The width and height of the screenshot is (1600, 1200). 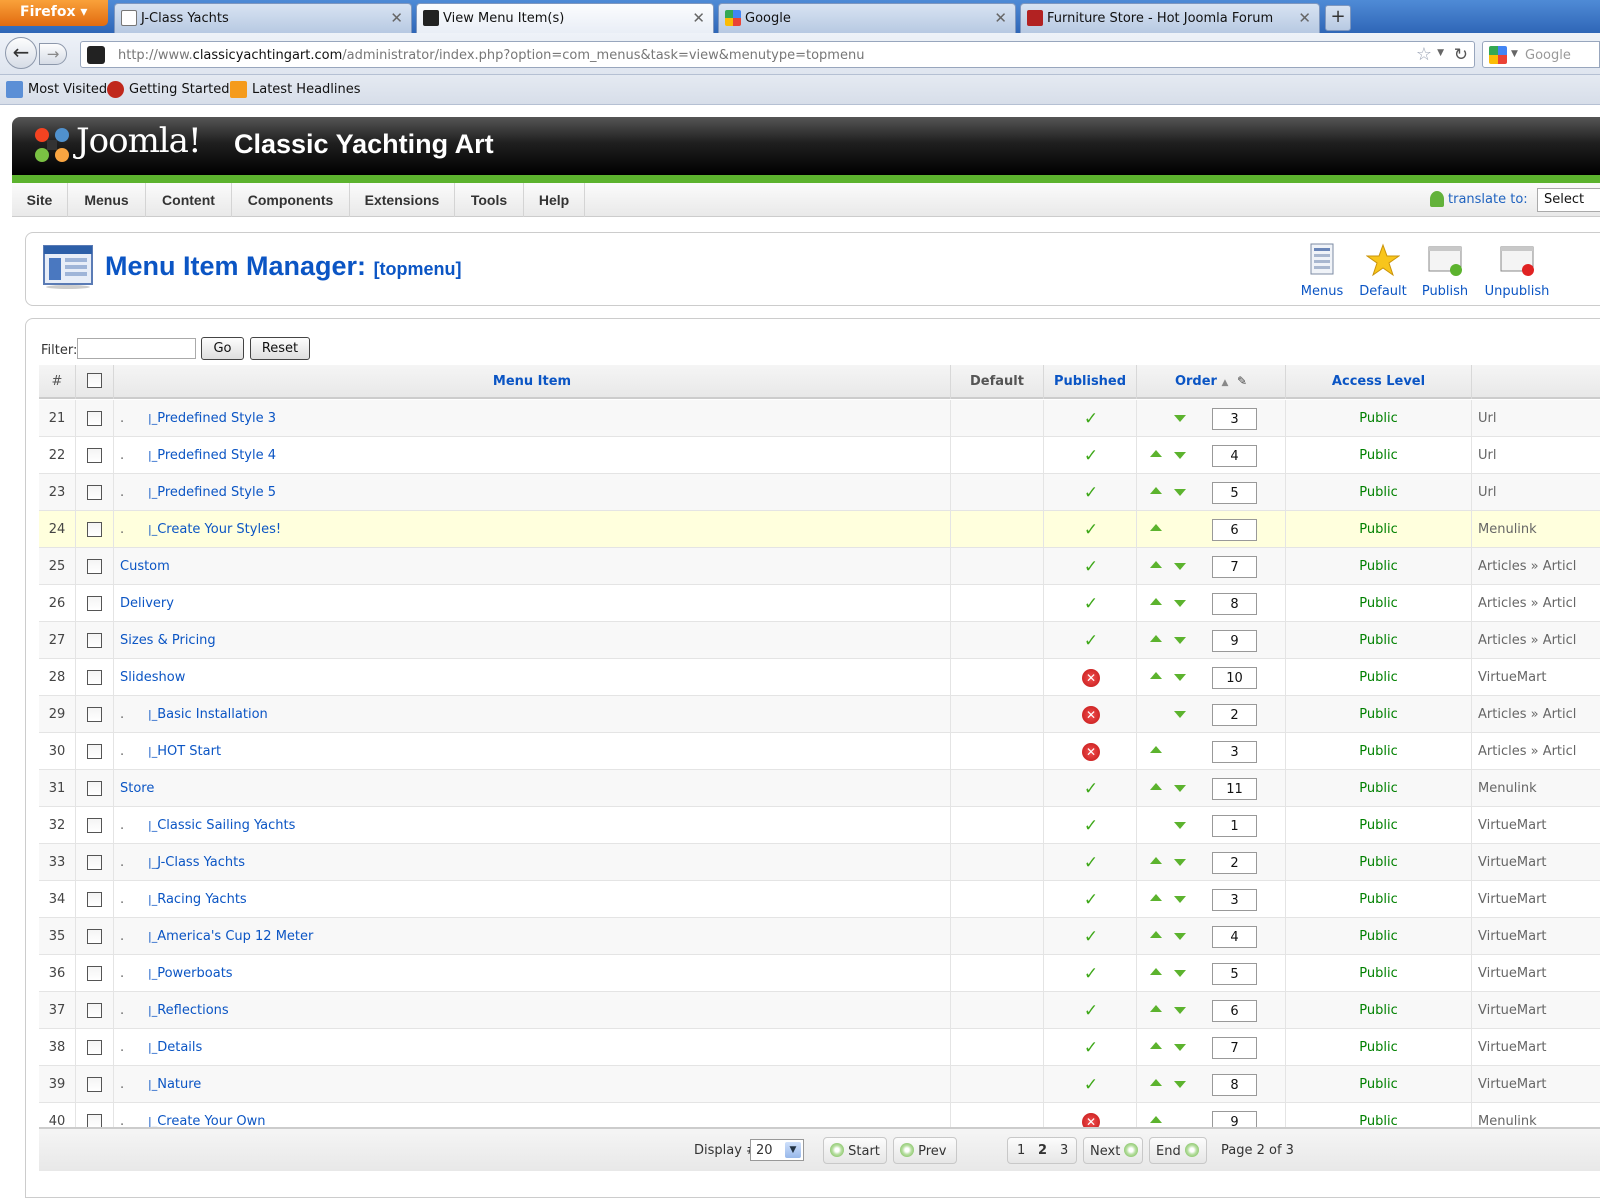 I want to click on firefox-menu-button: Firefox ▾, so click(x=54, y=13).